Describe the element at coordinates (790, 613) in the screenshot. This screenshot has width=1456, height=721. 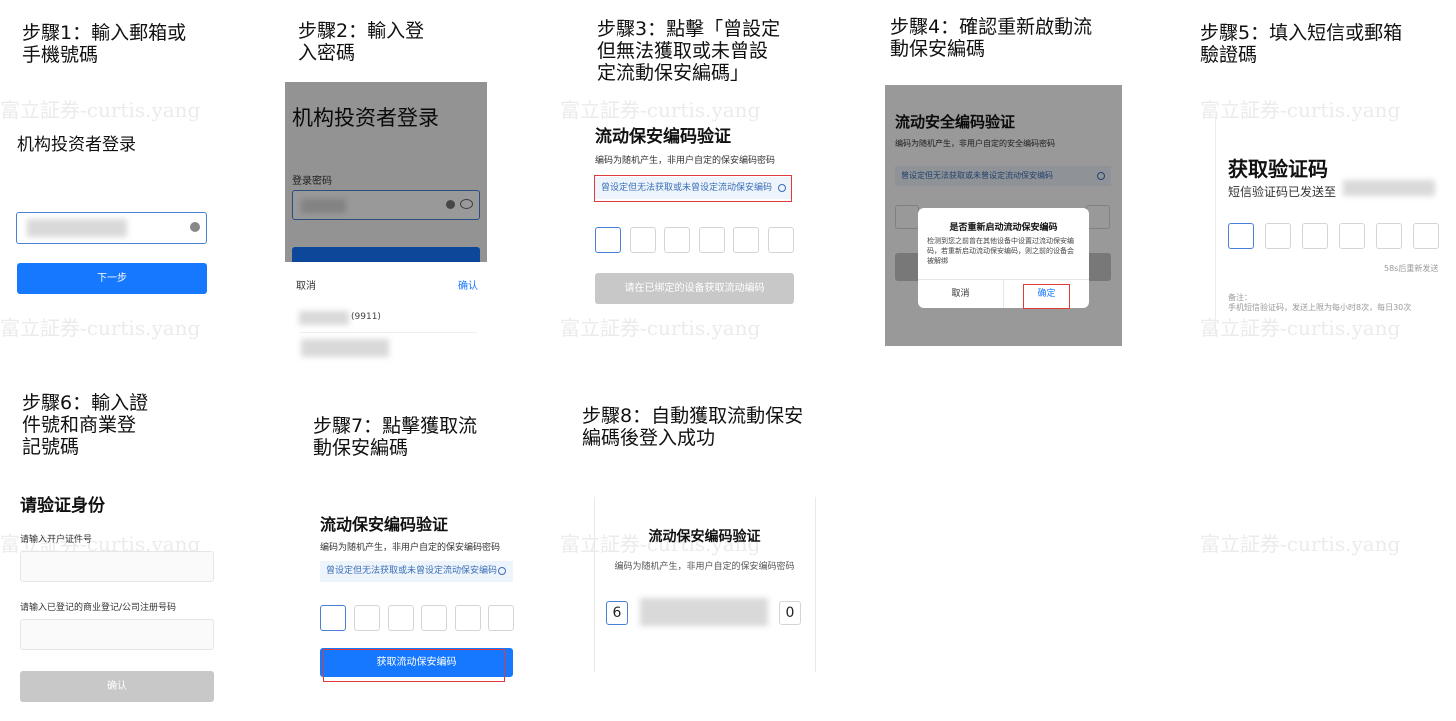
I see `code-digit: 0` at that location.